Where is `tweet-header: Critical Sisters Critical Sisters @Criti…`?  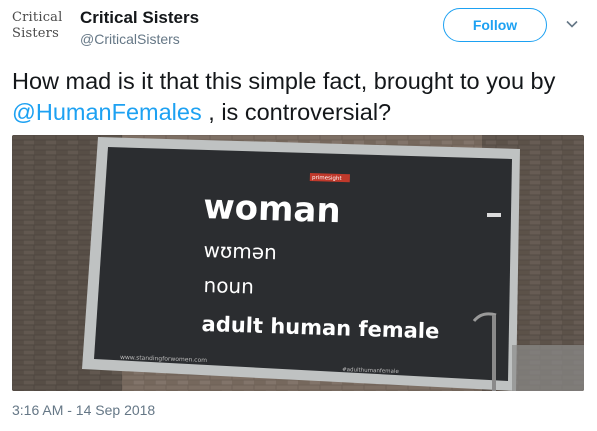
tweet-header: Critical Sisters Critical Sisters @Criti… is located at coordinates (298, 28).